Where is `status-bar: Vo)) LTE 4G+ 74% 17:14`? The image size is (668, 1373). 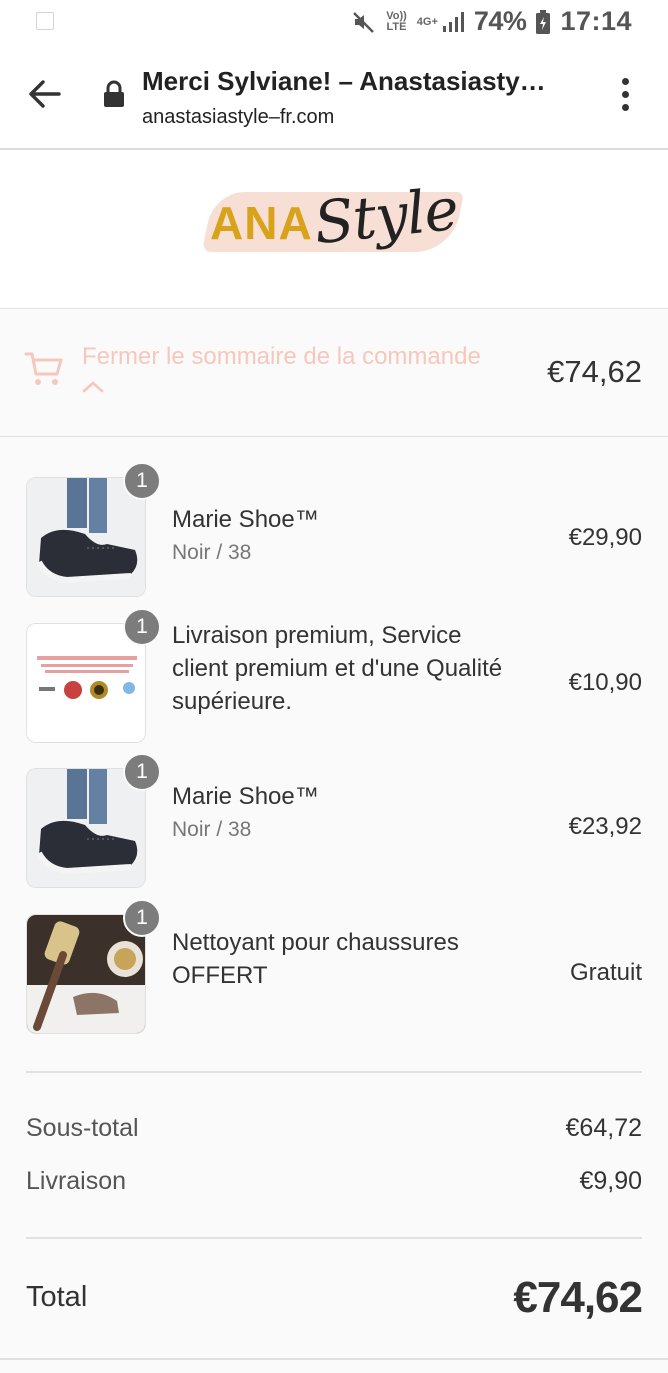
status-bar: Vo)) LTE 4G+ 74% 17:14 is located at coordinates (334, 22).